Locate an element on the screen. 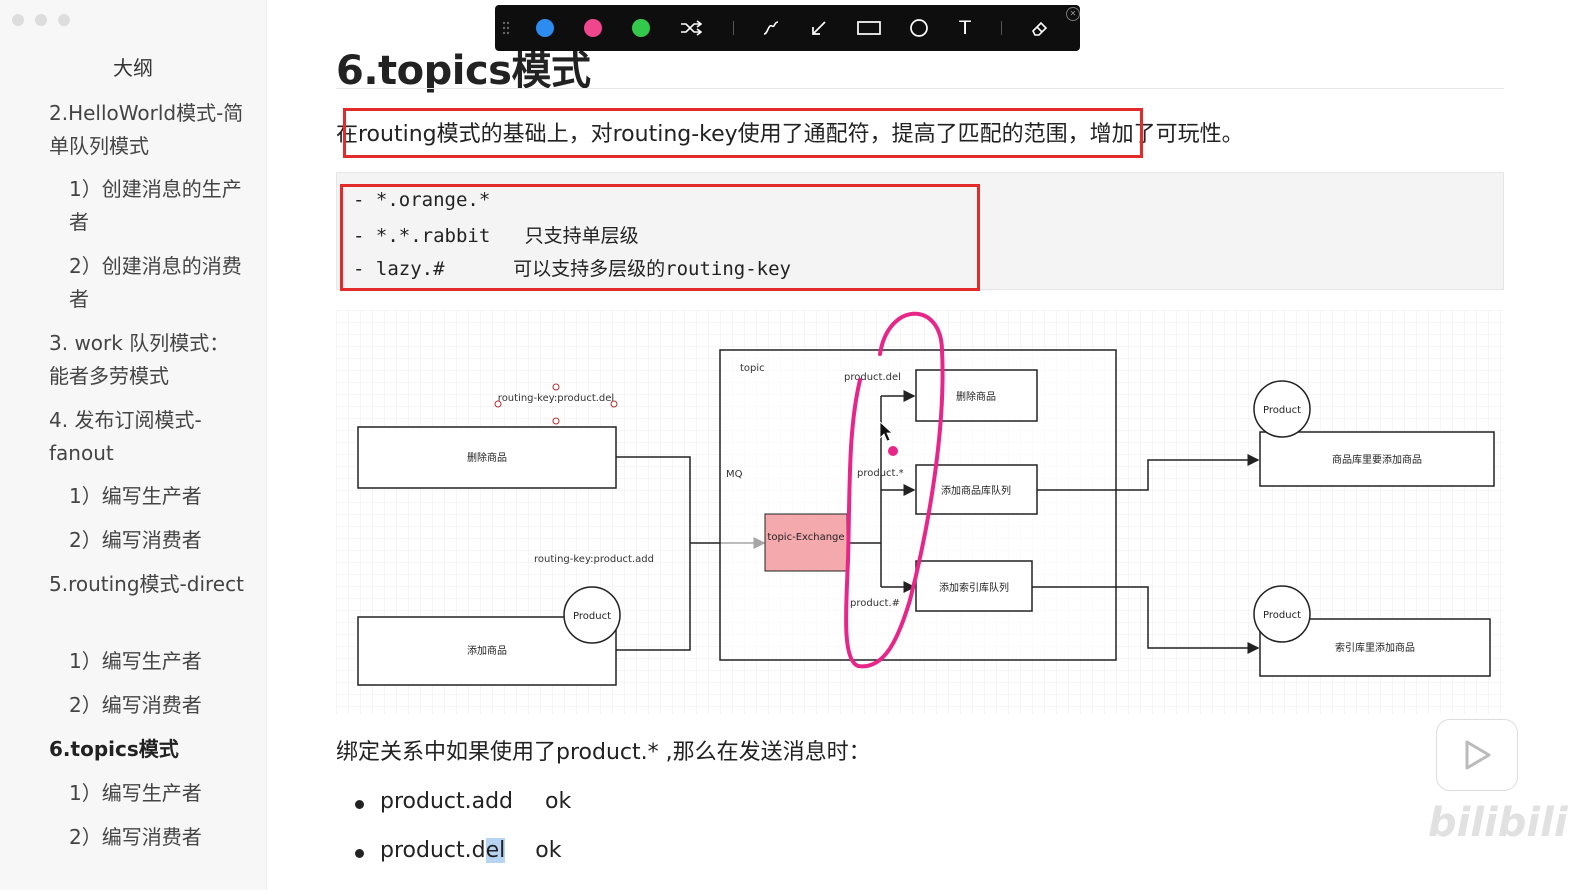 The width and height of the screenshot is (1592, 890). drag-handle-icon is located at coordinates (506, 28).